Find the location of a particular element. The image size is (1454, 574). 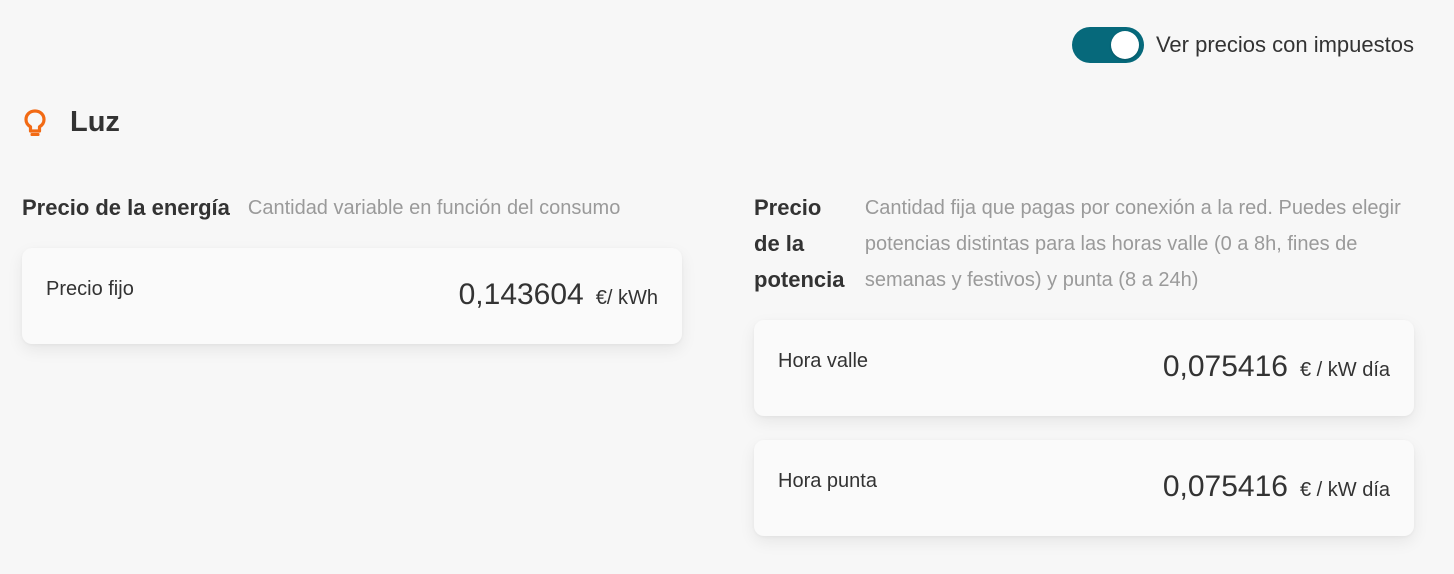

tax-toggle-switch is located at coordinates (1107, 45).